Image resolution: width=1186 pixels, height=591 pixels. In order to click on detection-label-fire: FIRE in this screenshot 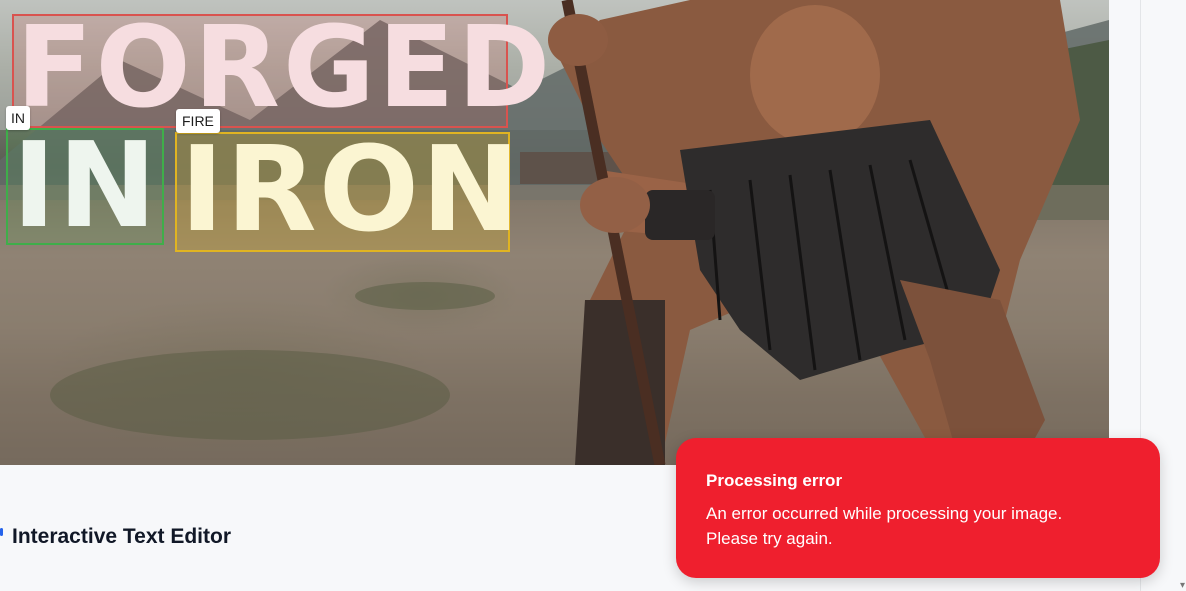, I will do `click(198, 121)`.